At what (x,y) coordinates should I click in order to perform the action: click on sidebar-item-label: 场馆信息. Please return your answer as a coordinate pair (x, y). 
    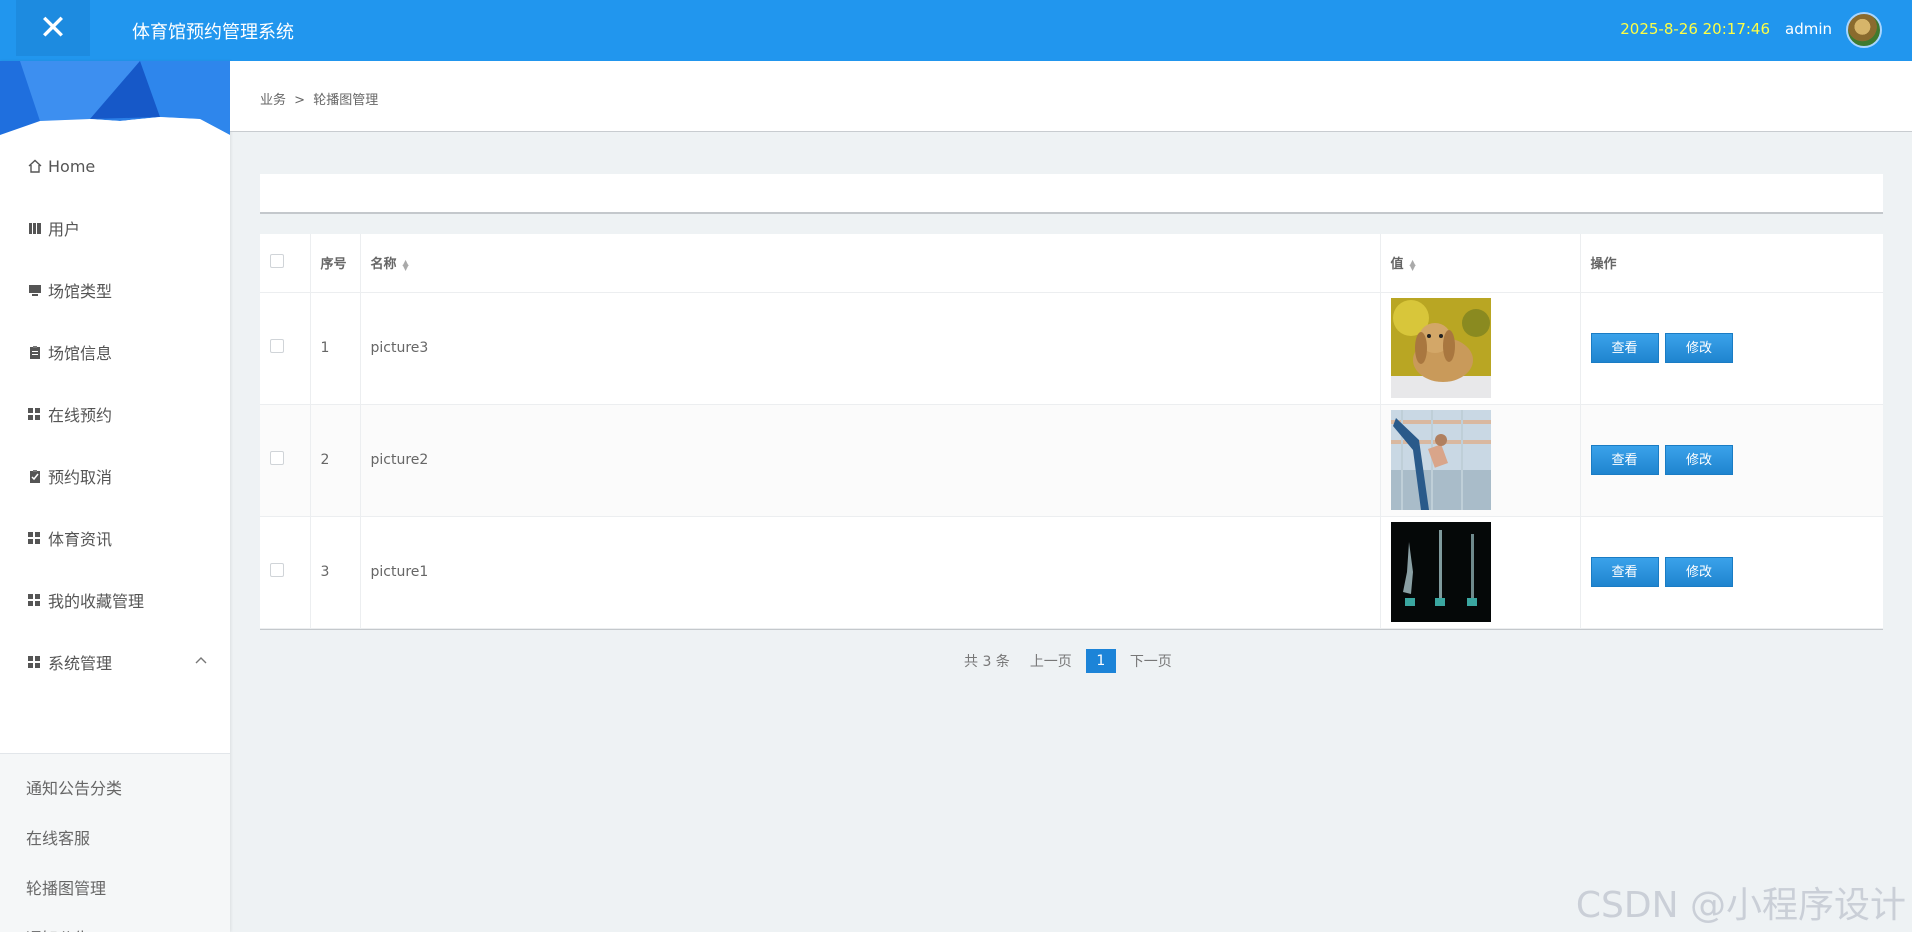
    Looking at the image, I should click on (80, 353).